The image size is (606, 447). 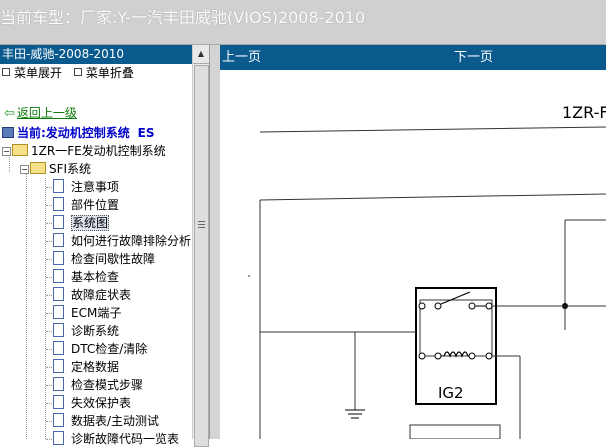 I want to click on tree-item: 失效保护表, so click(x=92, y=403).